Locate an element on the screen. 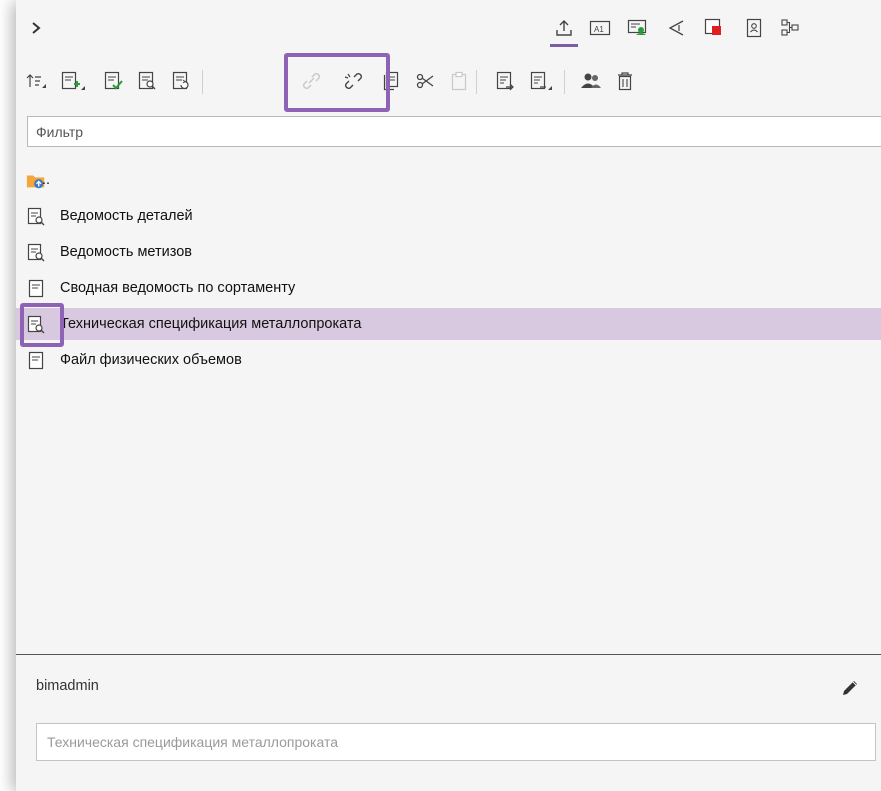 The height and width of the screenshot is (791, 881). users-icon is located at coordinates (591, 81).